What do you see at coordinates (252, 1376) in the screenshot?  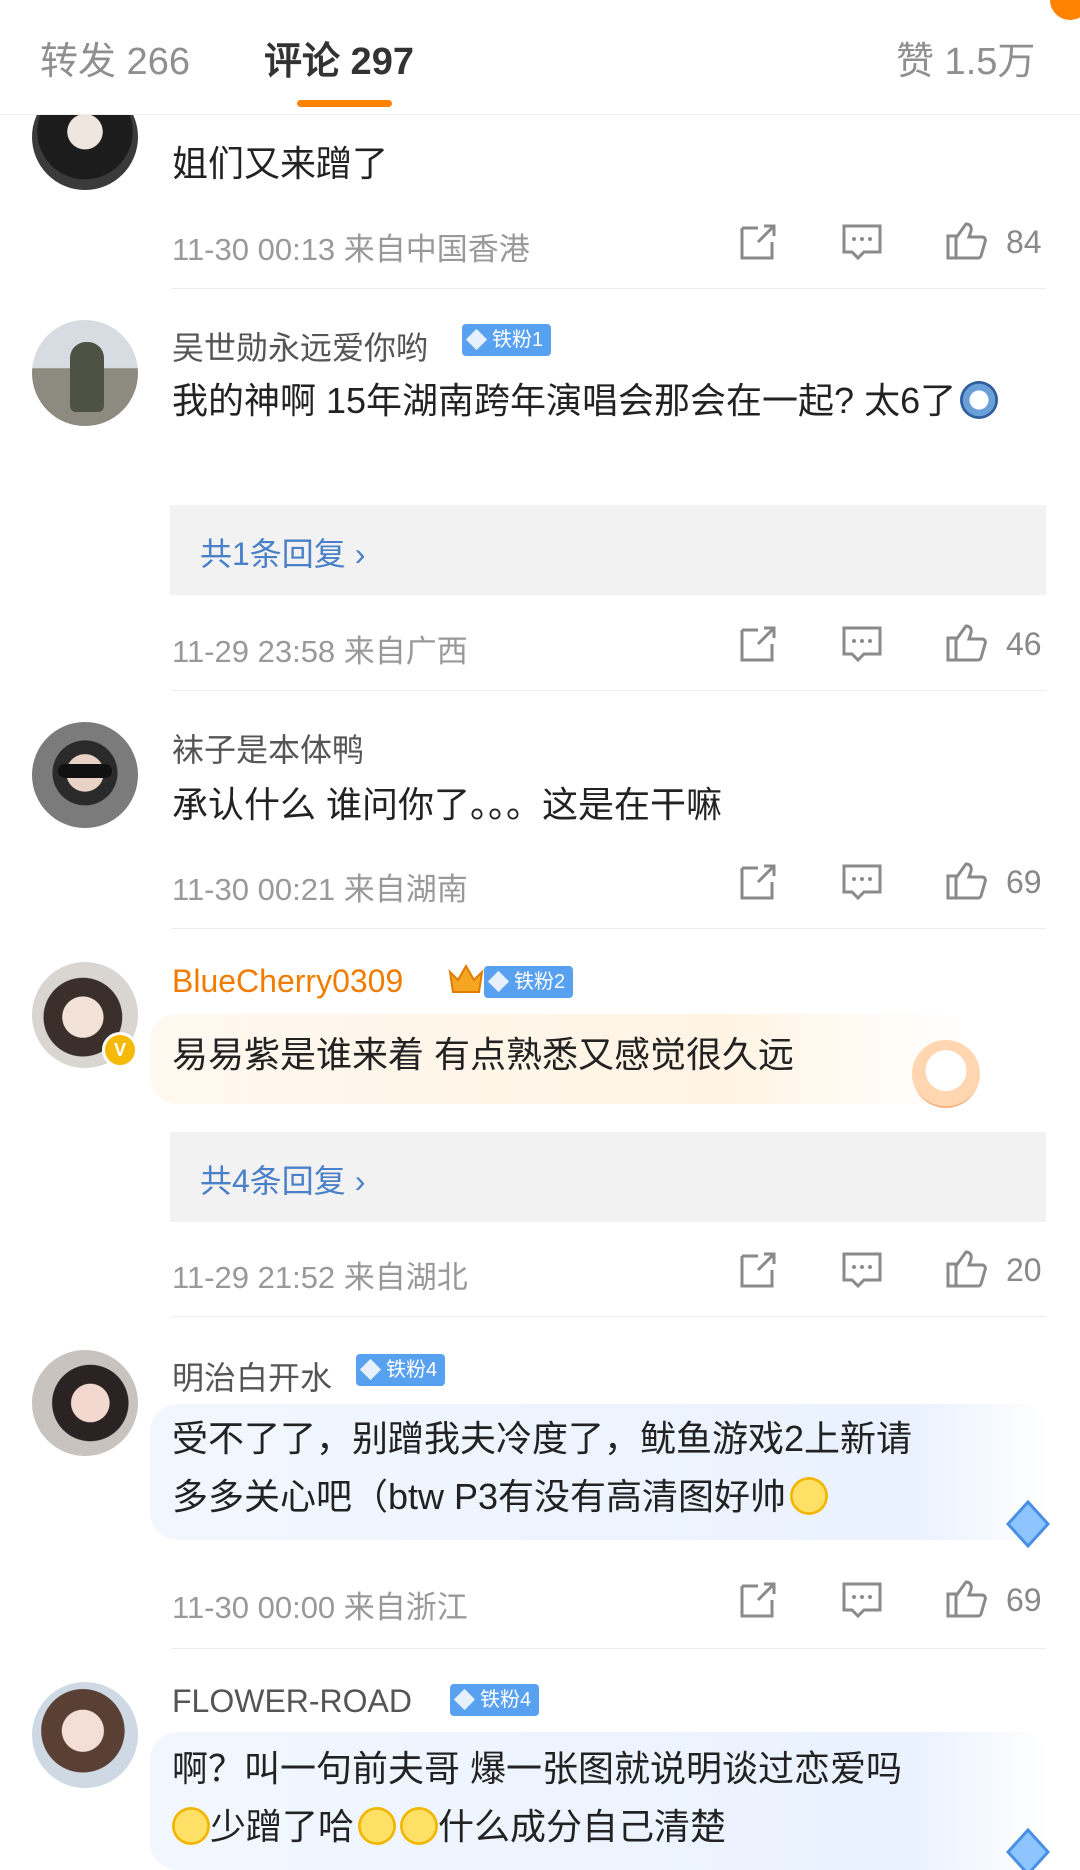 I see `username: 明治白开水` at bounding box center [252, 1376].